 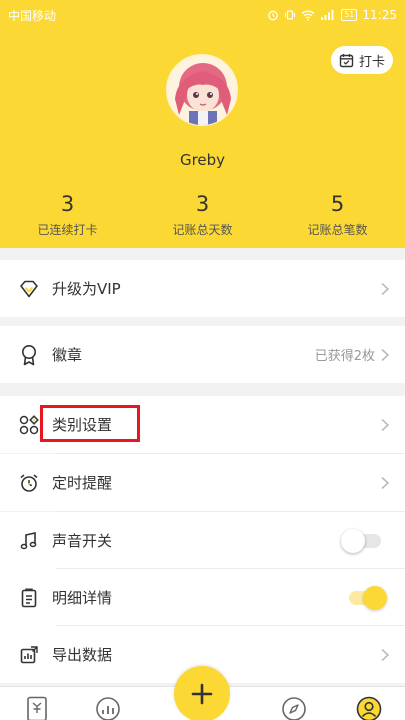 I want to click on music-note-icon, so click(x=29, y=541).